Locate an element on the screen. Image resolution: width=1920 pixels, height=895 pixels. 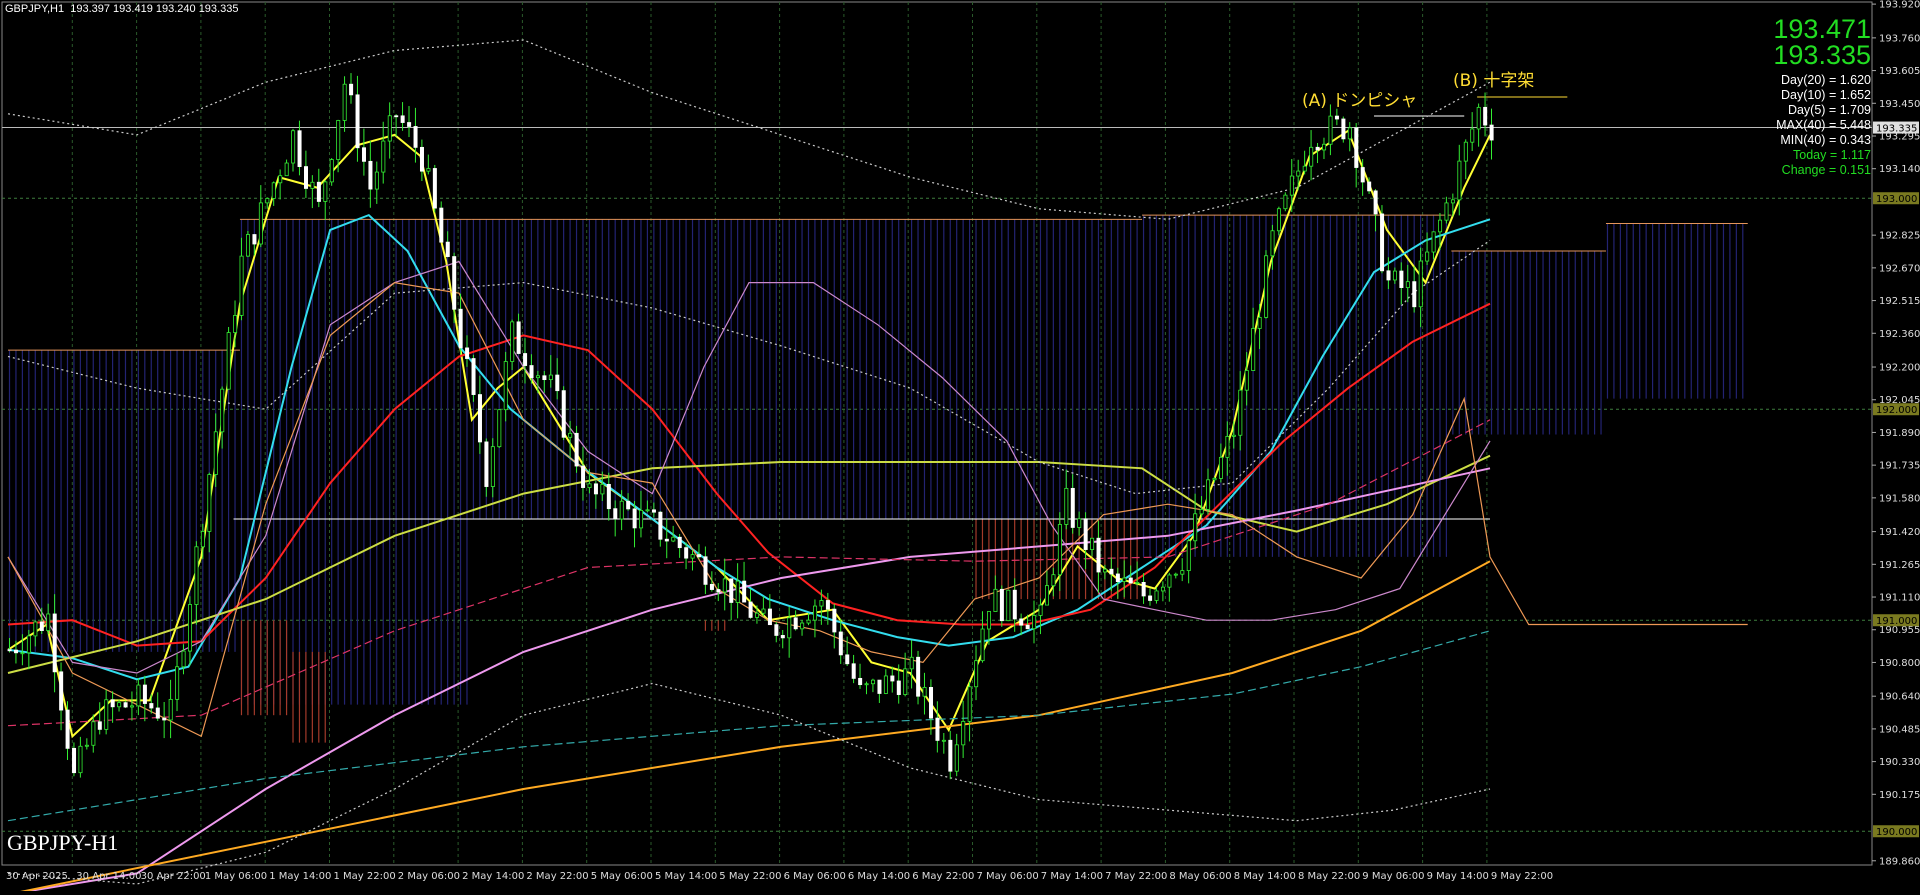
price-tick-label: 192.515 is located at coordinates (1899, 301).